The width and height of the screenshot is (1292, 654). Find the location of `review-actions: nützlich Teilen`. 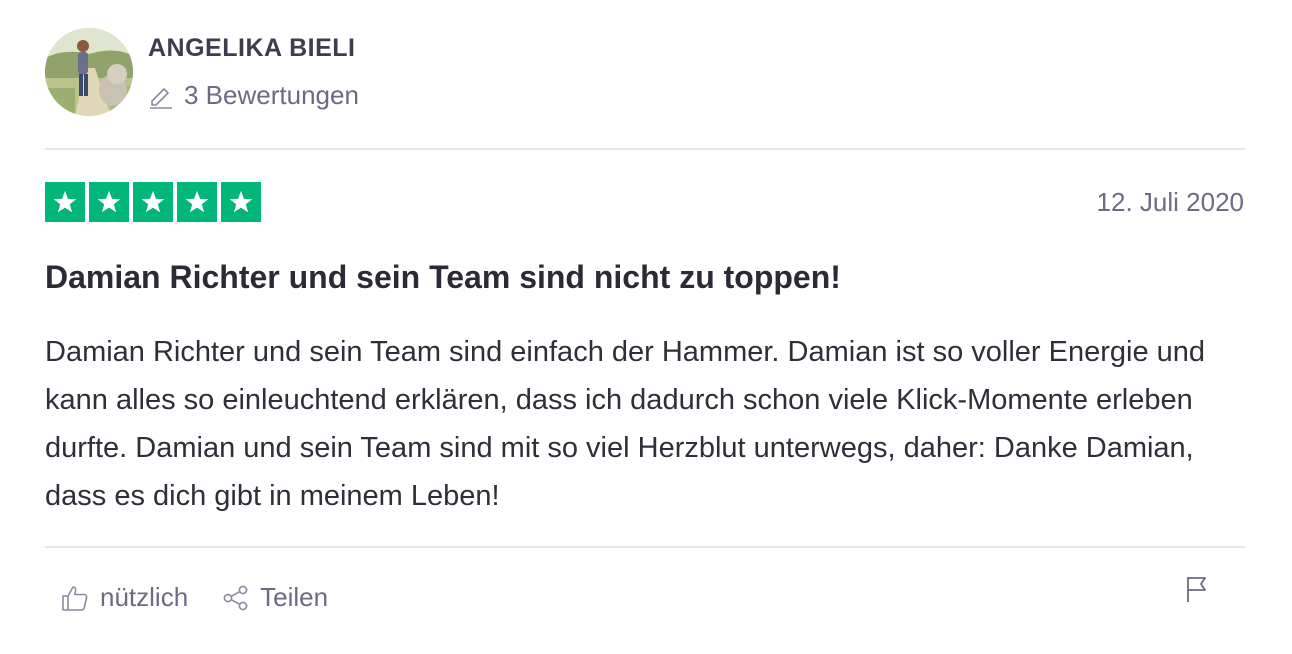

review-actions: nützlich Teilen is located at coordinates (194, 597).